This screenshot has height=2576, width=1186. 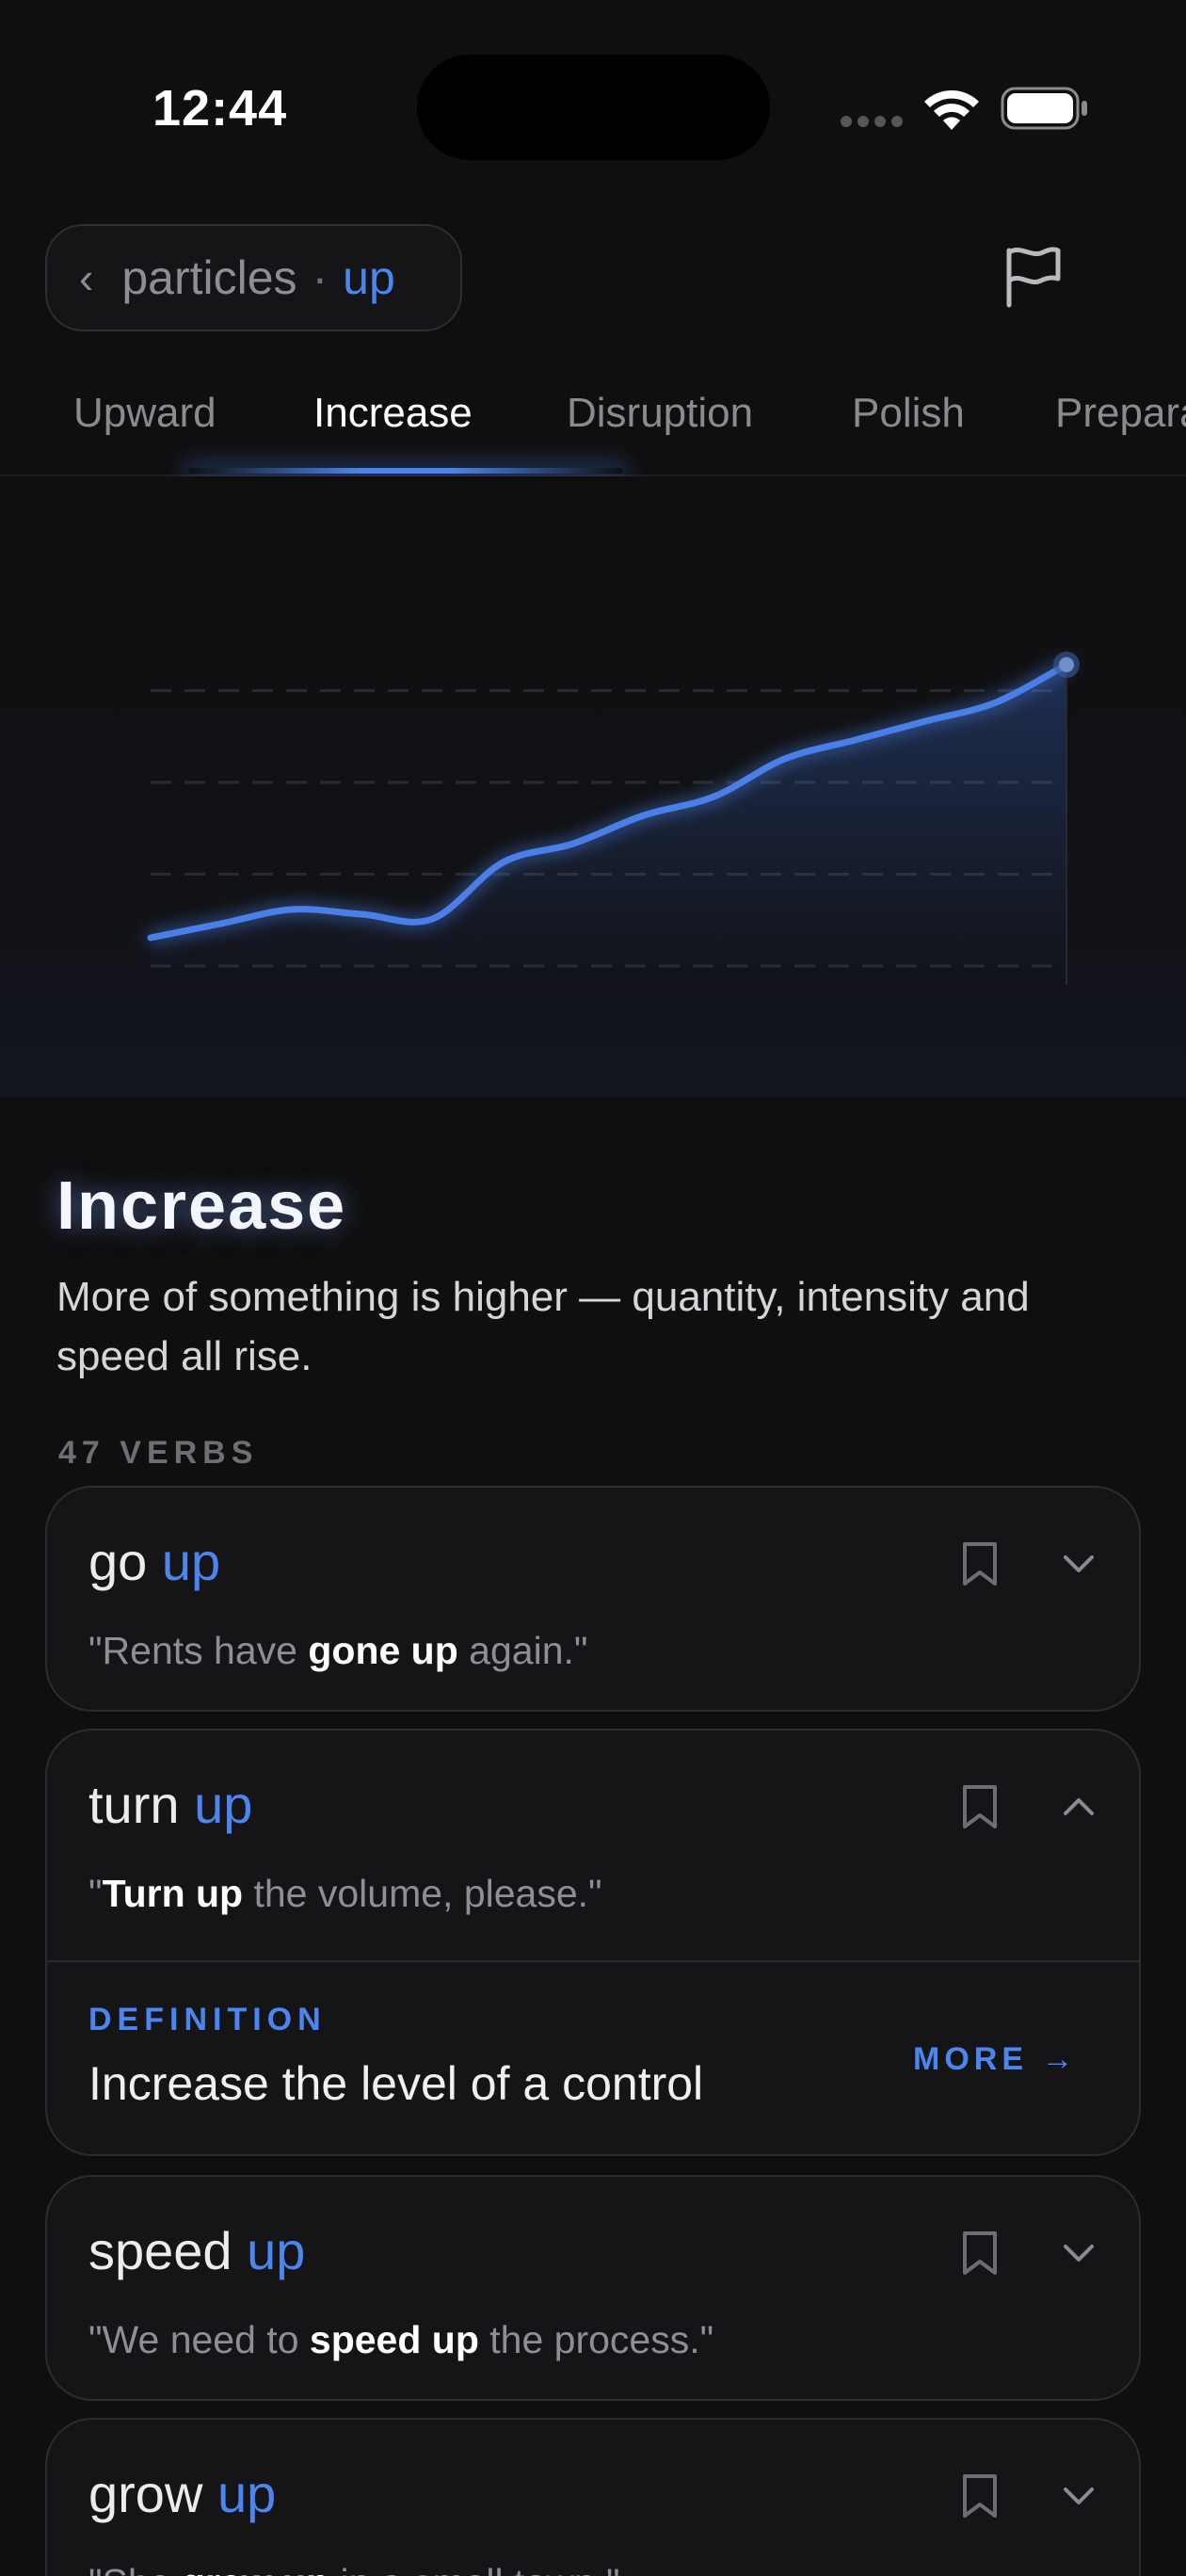 I want to click on tab-upward: Upward, so click(x=144, y=413).